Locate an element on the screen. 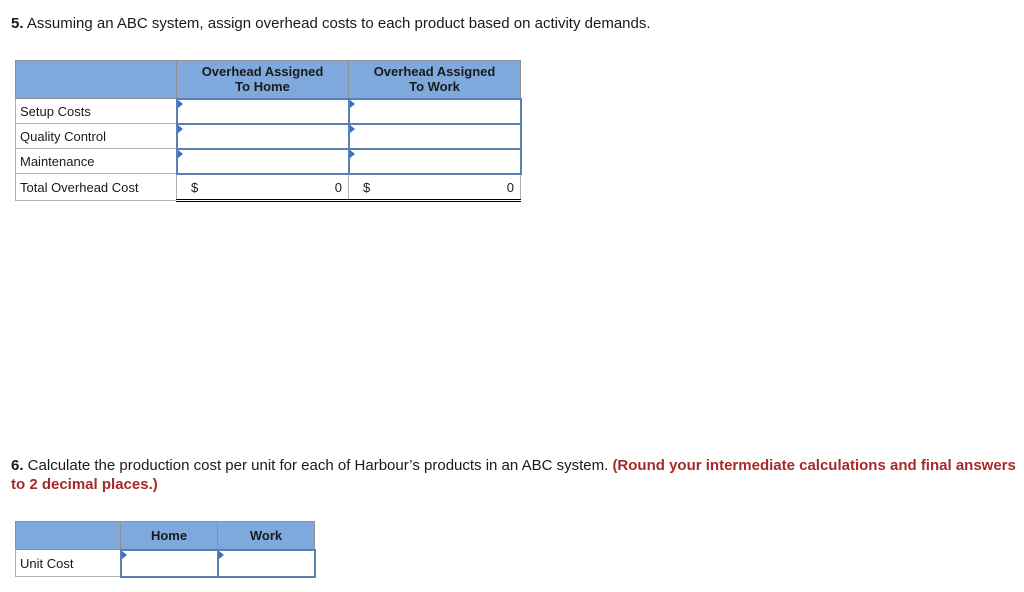 The image size is (1024, 592). quality-control-work-input is located at coordinates (434, 136).